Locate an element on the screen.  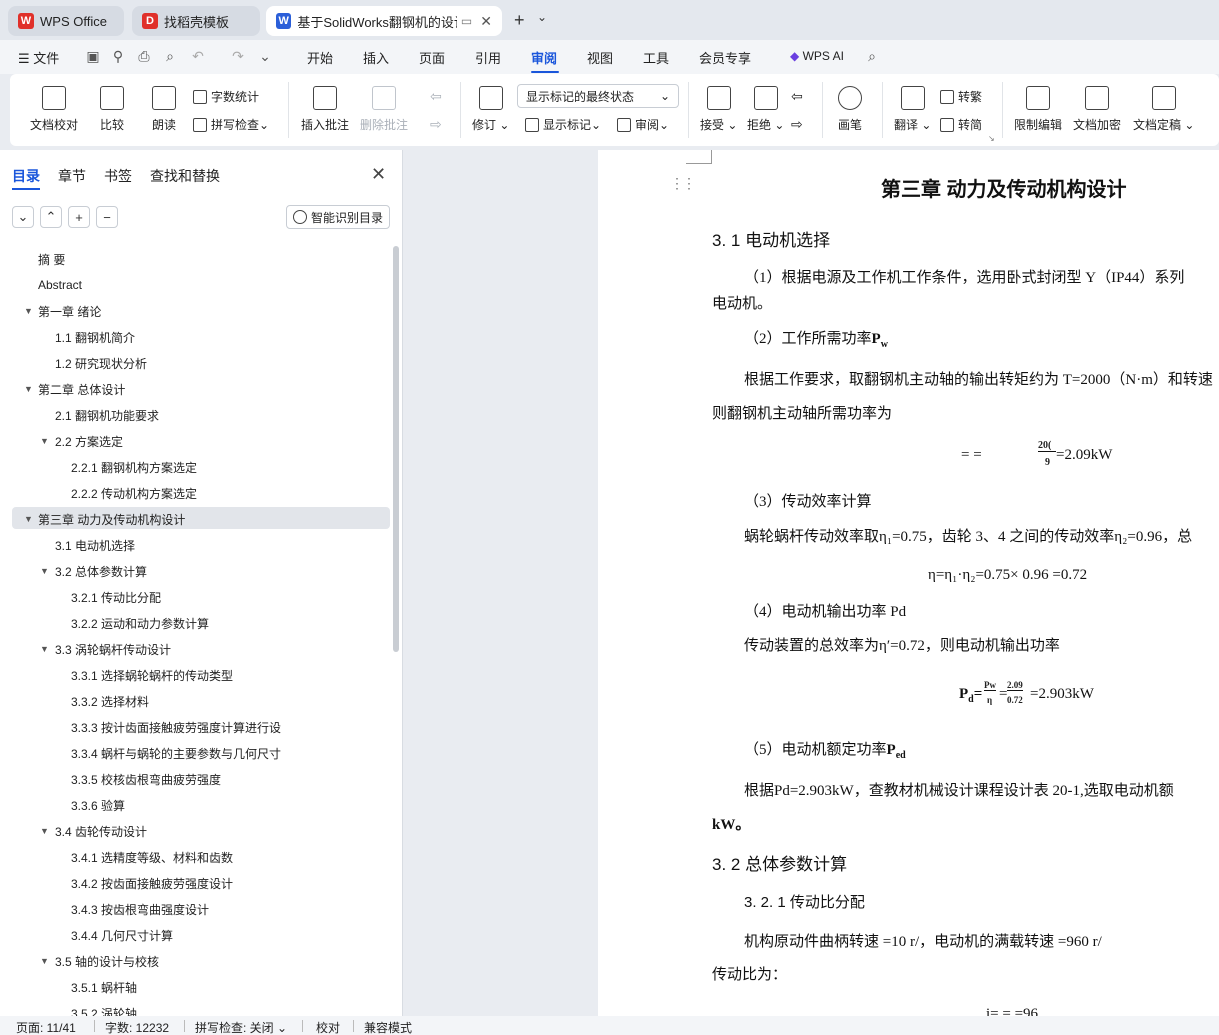
toc-item: ▼ 3.3 涡轮蜗杆传动设计 is located at coordinates (195, 649).